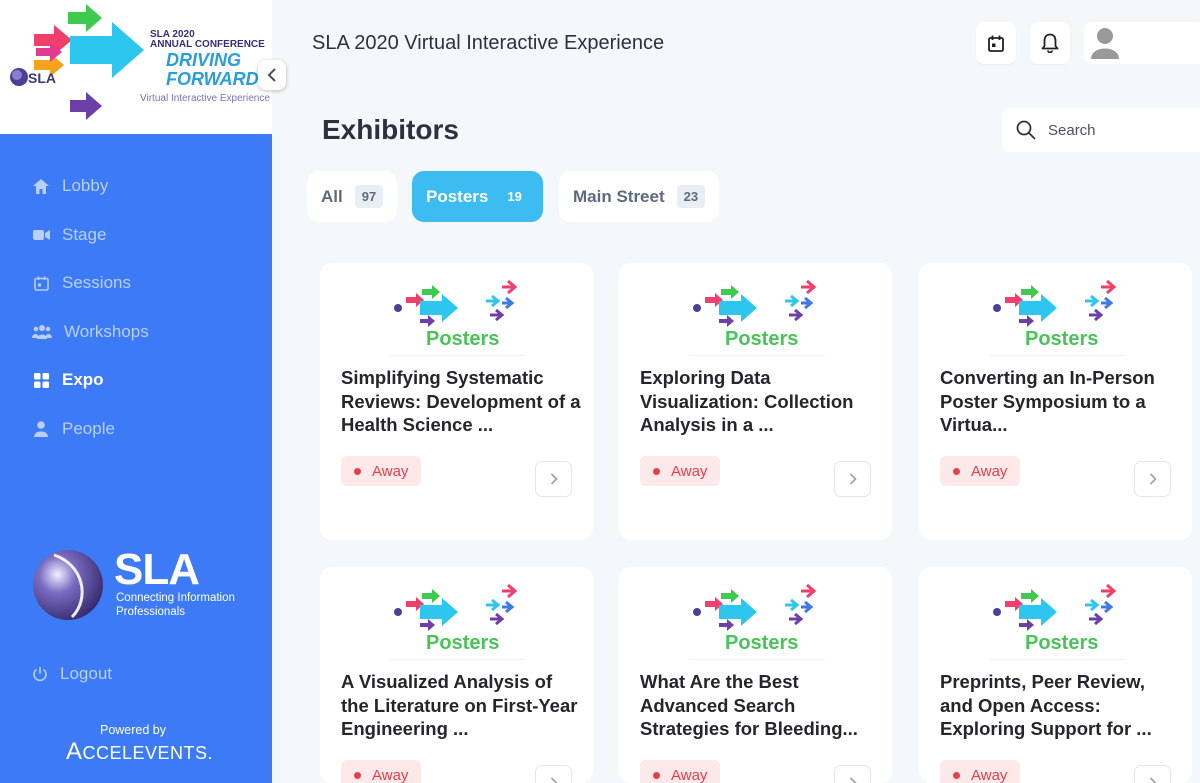  Describe the element at coordinates (106, 331) in the screenshot. I see `sidebar-item-label: Workshops` at that location.